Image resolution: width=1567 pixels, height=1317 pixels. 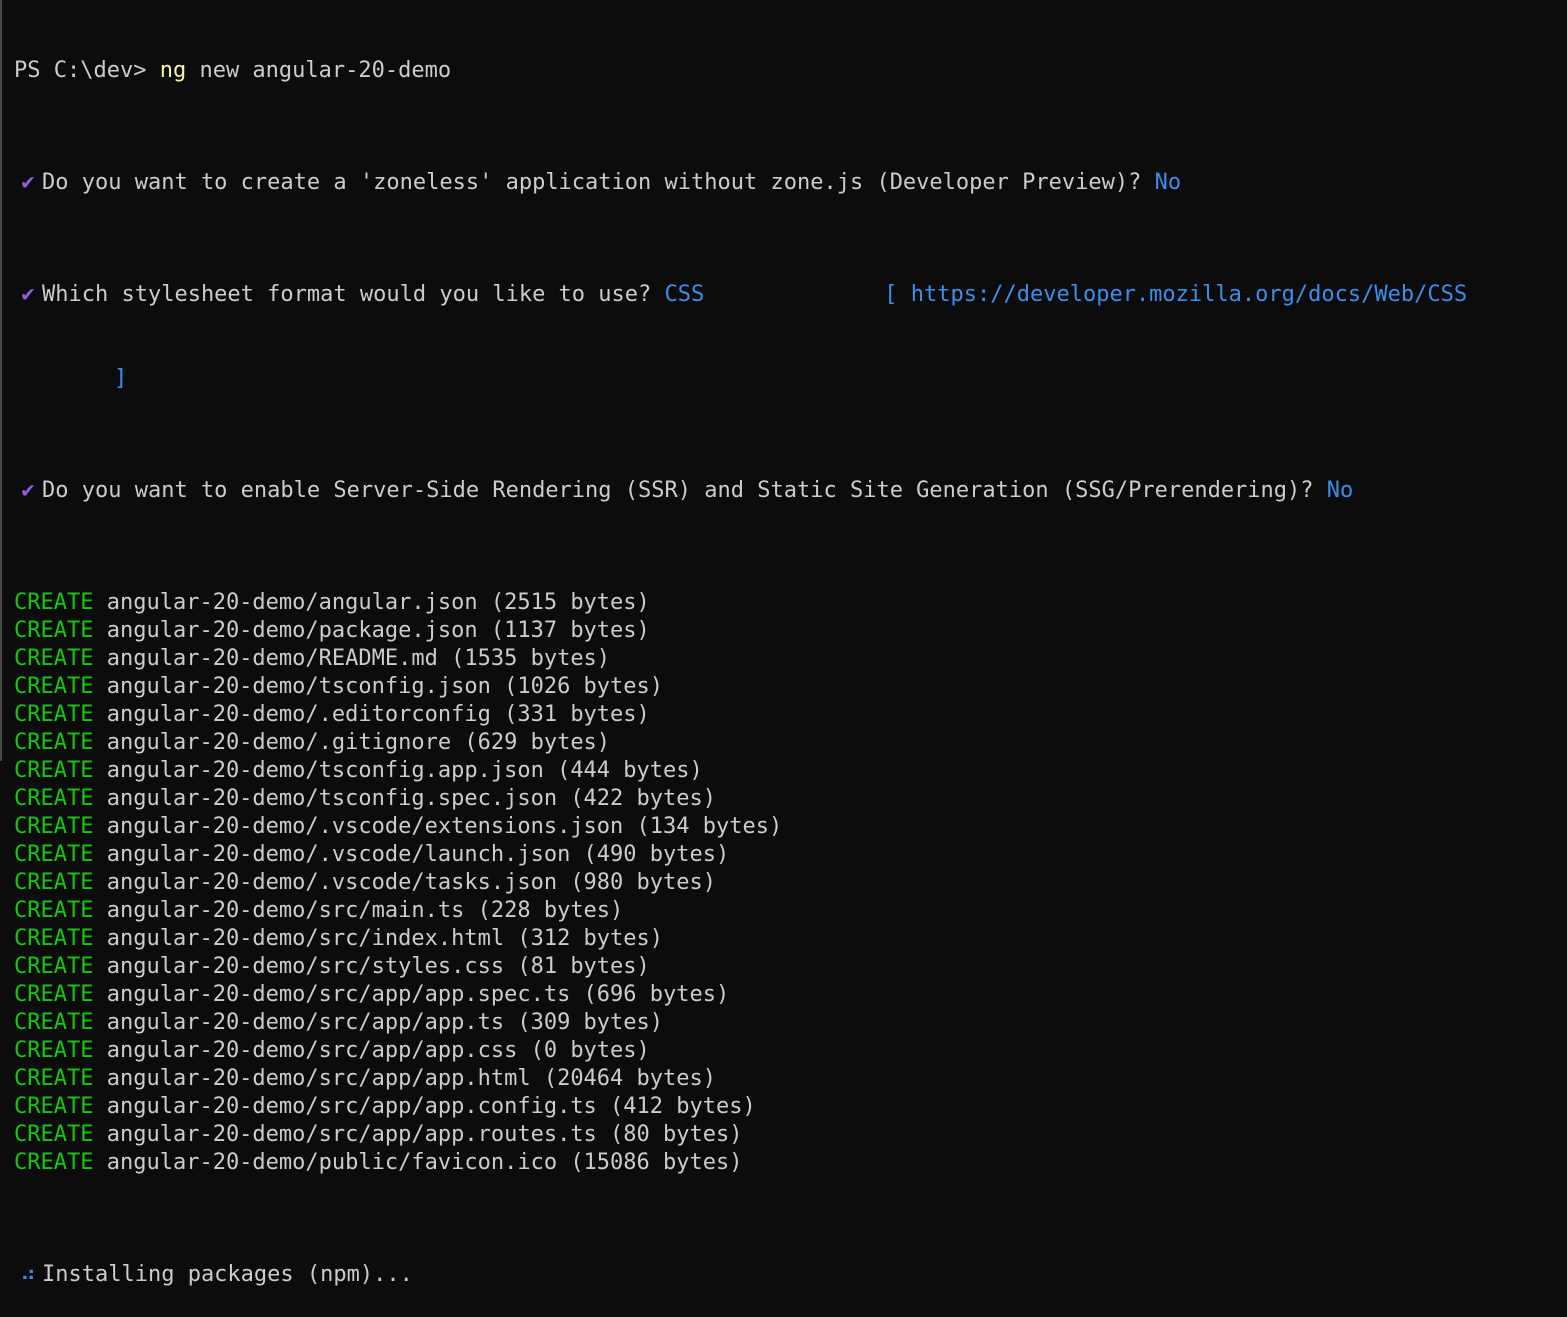 I want to click on created-file-path: angular-20-demo/.gitignore (629 bytes), so click(x=358, y=742).